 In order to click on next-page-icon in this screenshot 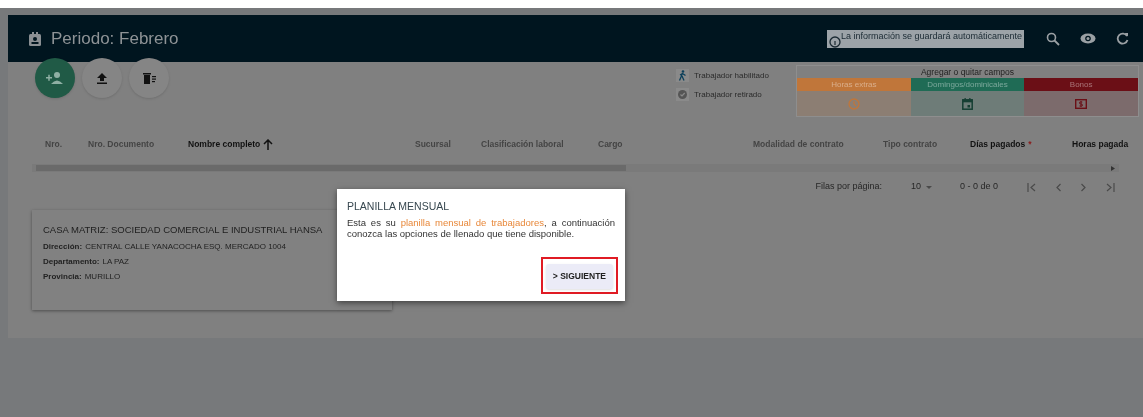, I will do `click(1083, 187)`.